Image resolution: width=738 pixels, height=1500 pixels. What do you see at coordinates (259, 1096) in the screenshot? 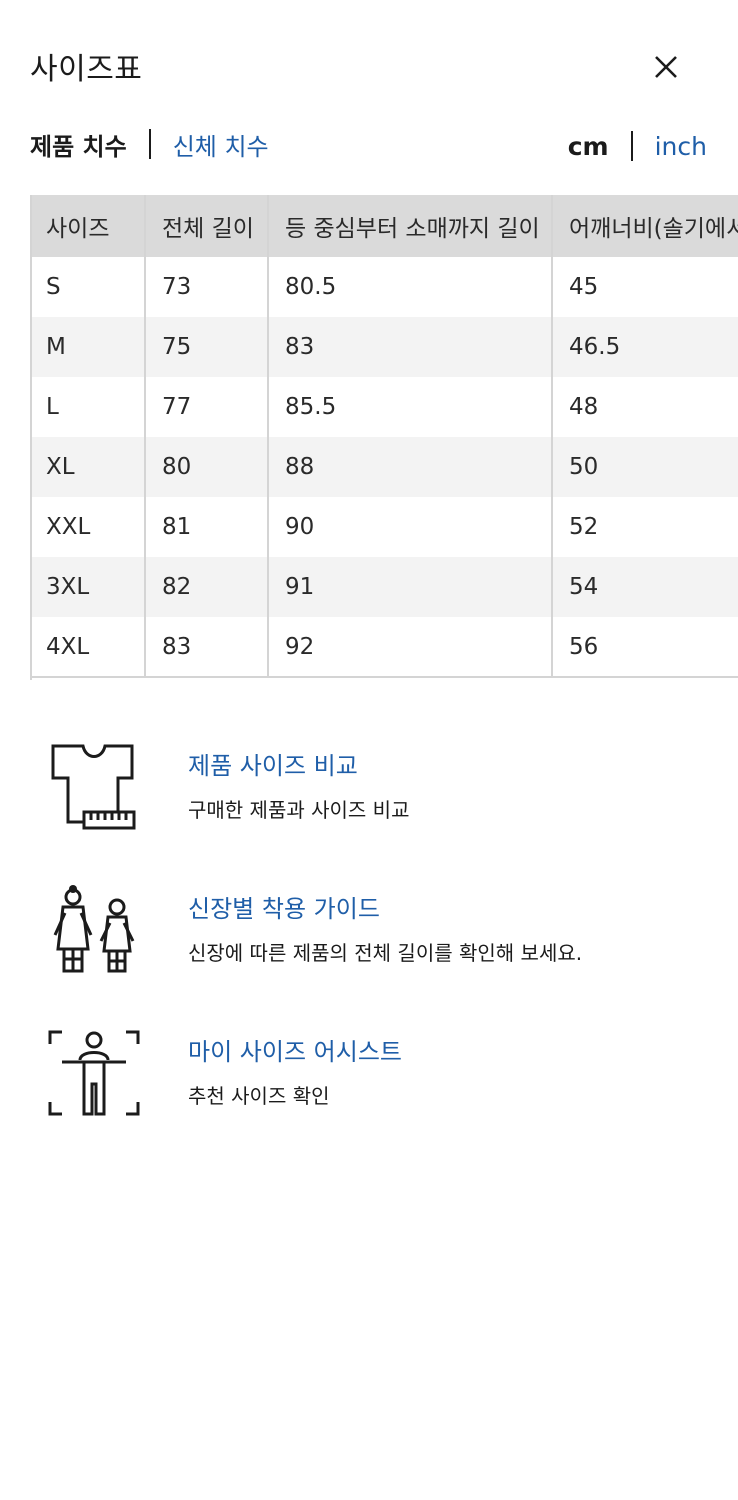
I see `link-description: 추천 사이즈 확인` at bounding box center [259, 1096].